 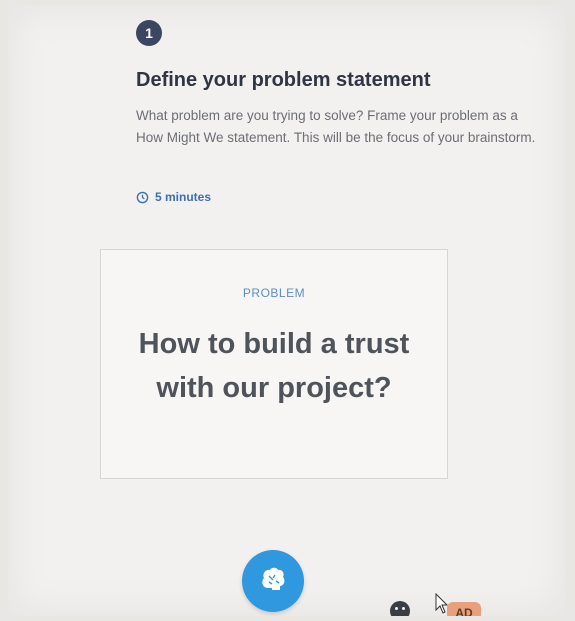 I want to click on step-duration: 5 minutes, so click(x=173, y=197).